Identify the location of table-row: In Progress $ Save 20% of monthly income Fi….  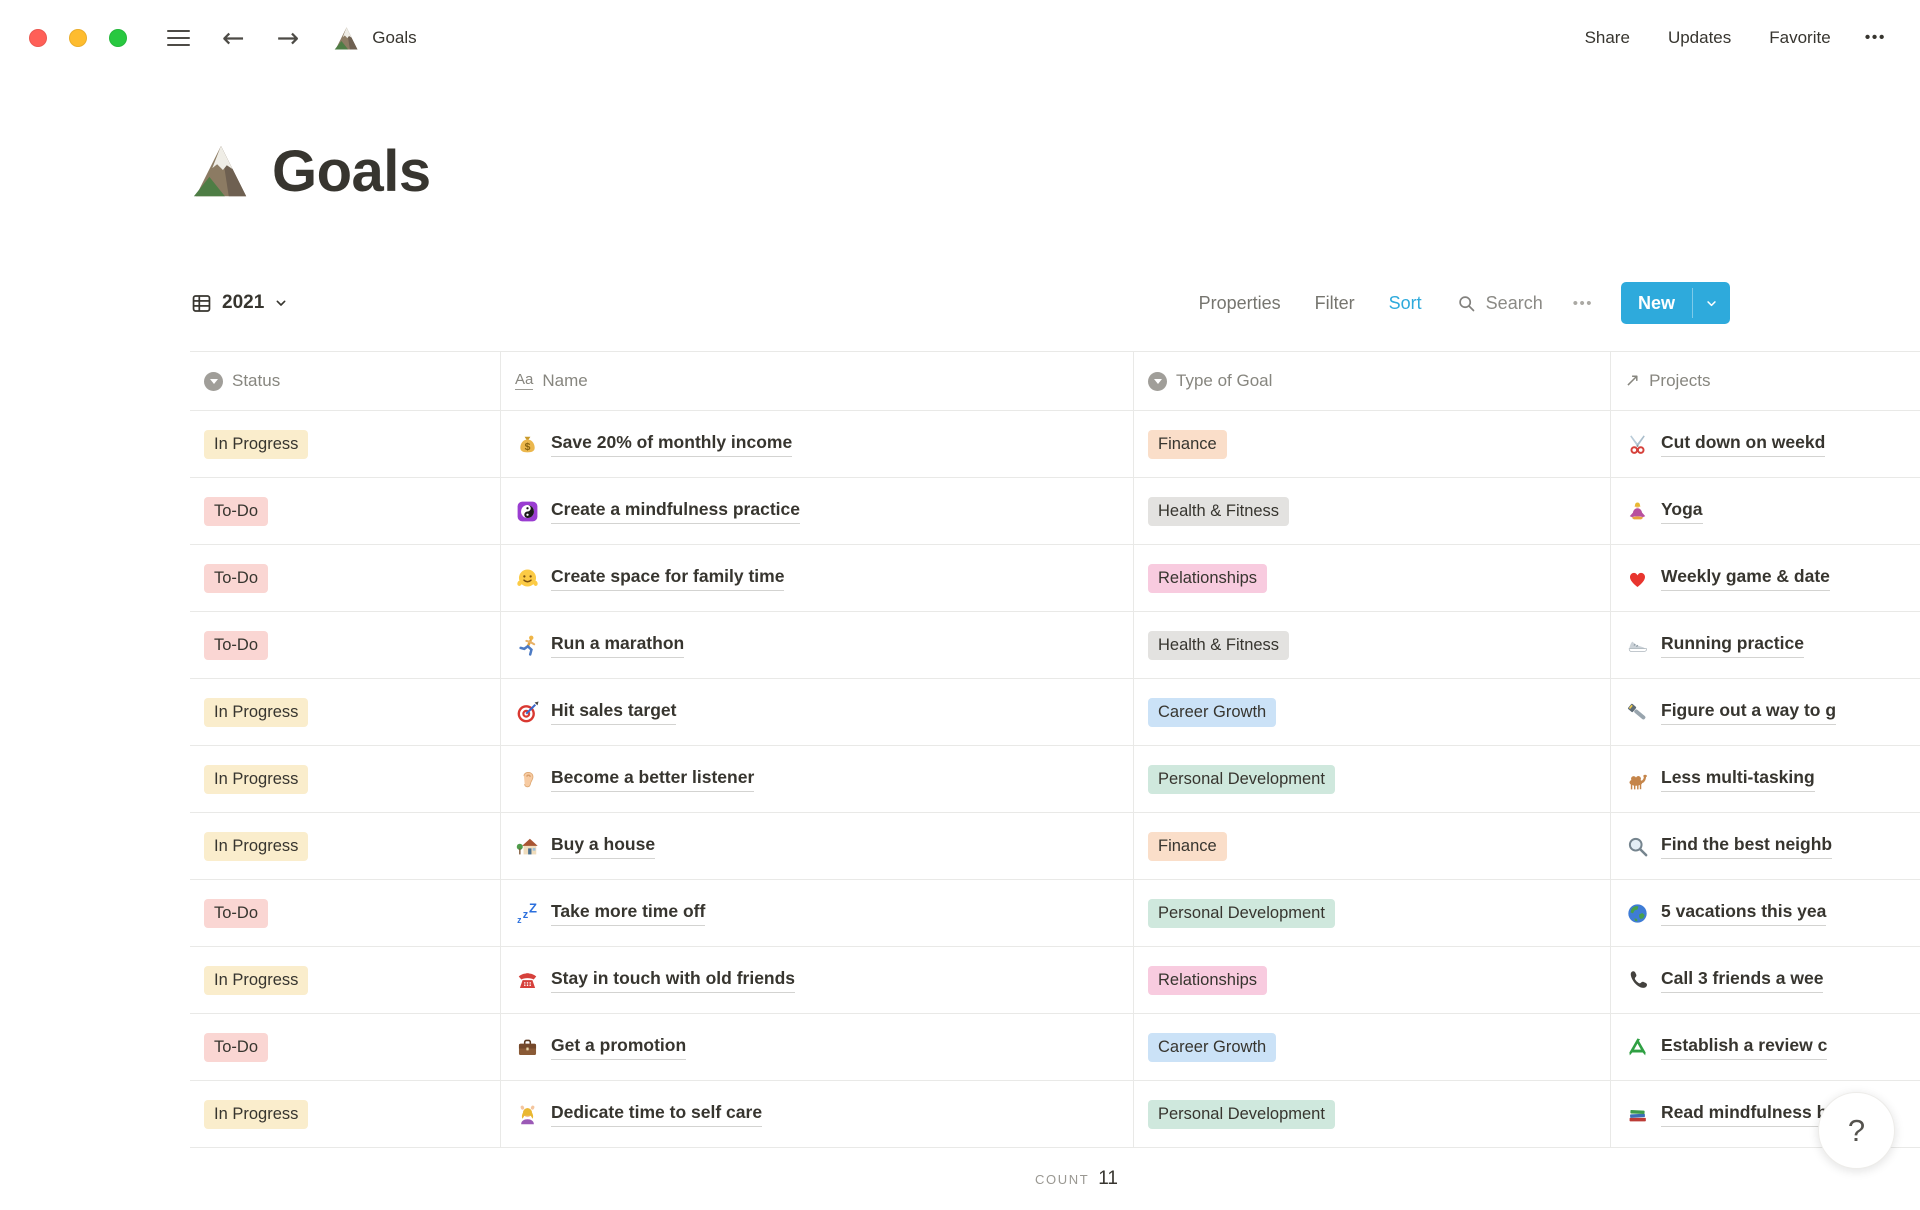
(1055, 444).